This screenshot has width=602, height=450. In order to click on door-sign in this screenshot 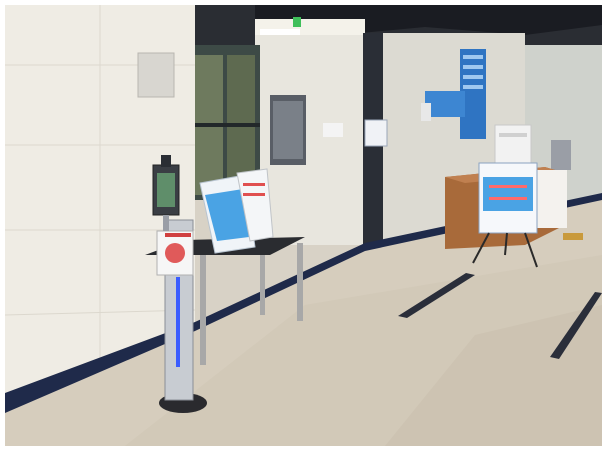, I will do `click(376, 133)`.